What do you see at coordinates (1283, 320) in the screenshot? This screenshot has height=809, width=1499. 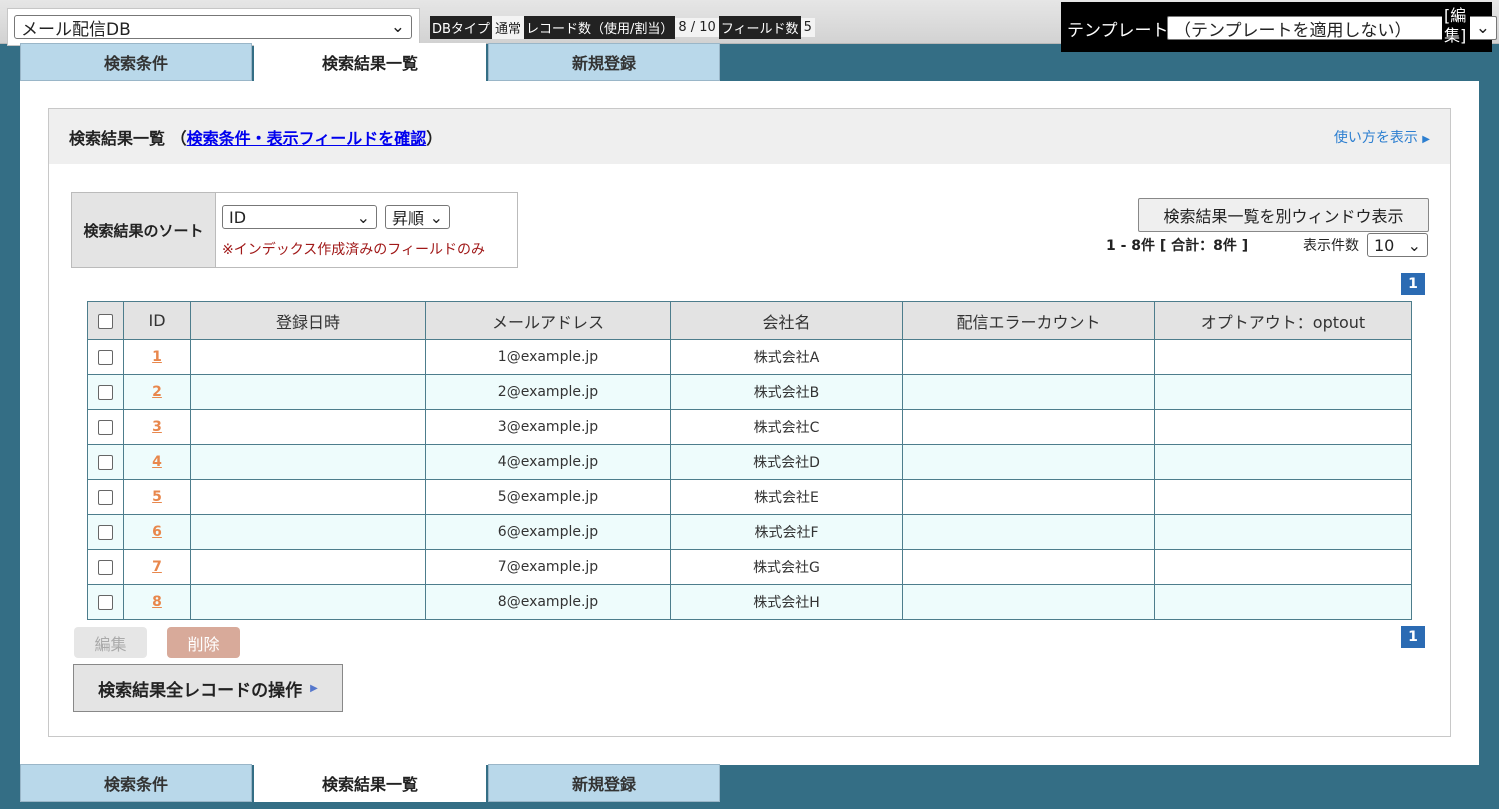 I see `col-optout: オプトアウト：optout` at bounding box center [1283, 320].